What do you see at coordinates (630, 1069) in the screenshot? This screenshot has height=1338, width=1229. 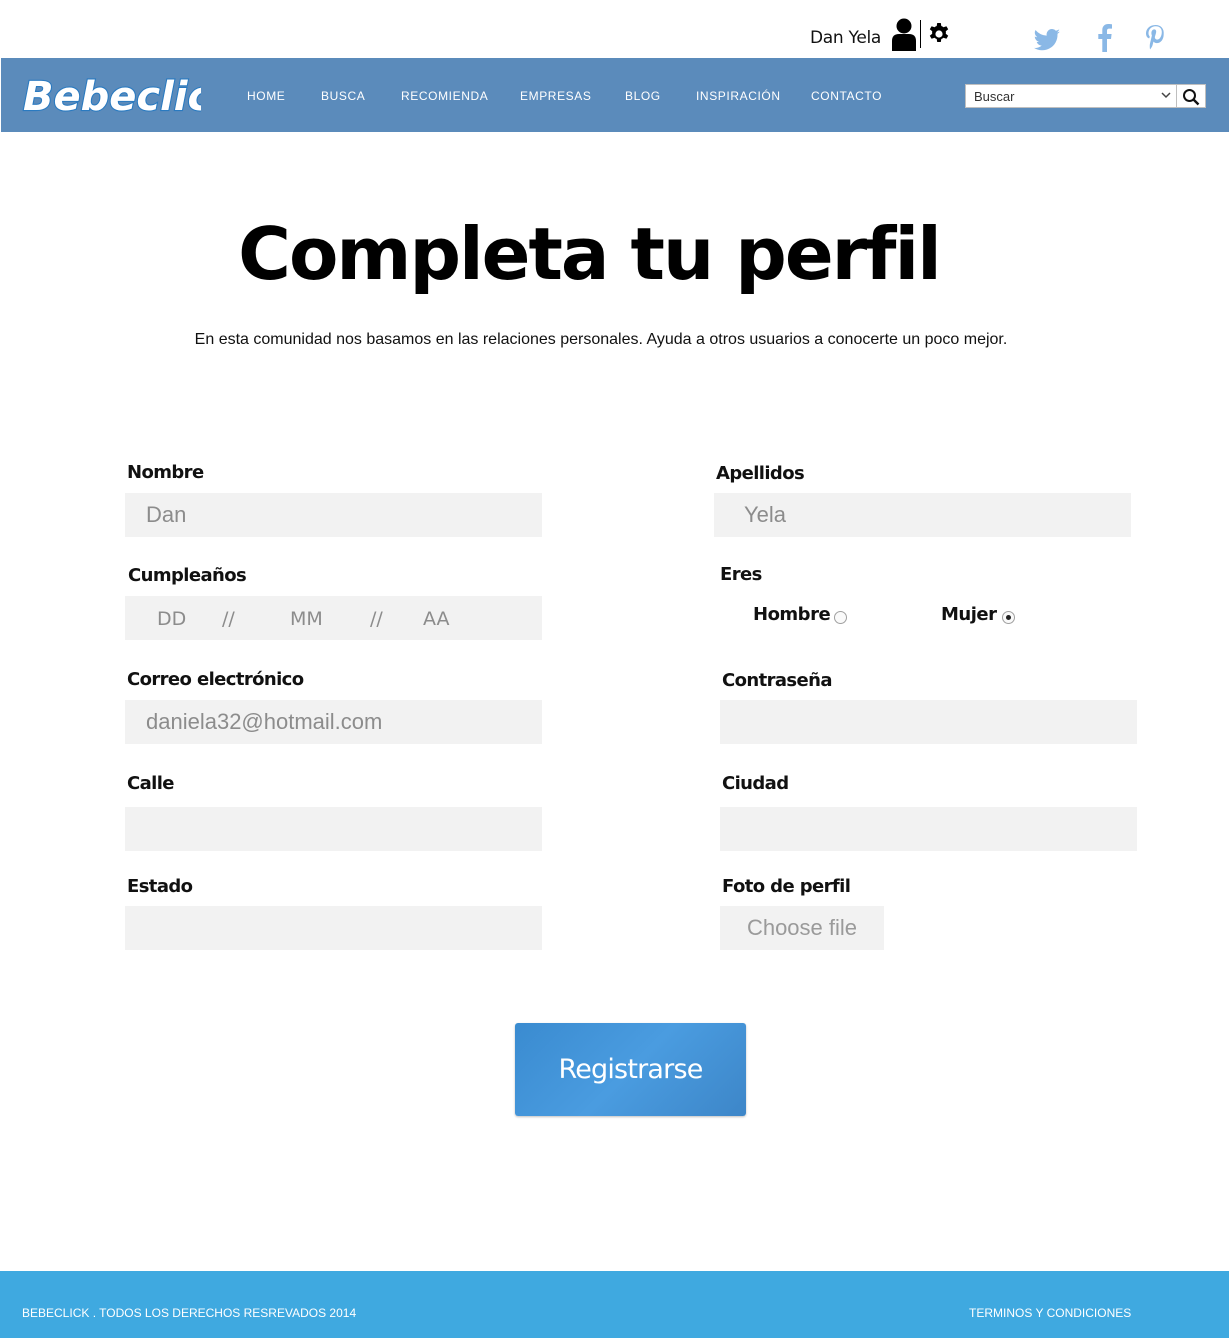 I see `register-button: Registrarse` at bounding box center [630, 1069].